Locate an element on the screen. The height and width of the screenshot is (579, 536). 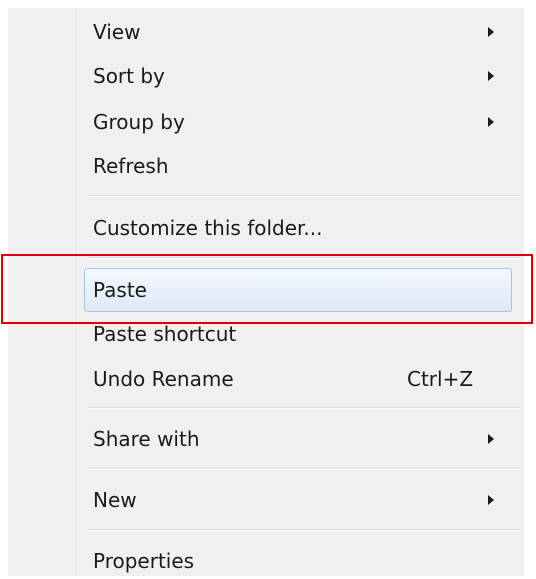
menu-item-label: Group by is located at coordinates (139, 122).